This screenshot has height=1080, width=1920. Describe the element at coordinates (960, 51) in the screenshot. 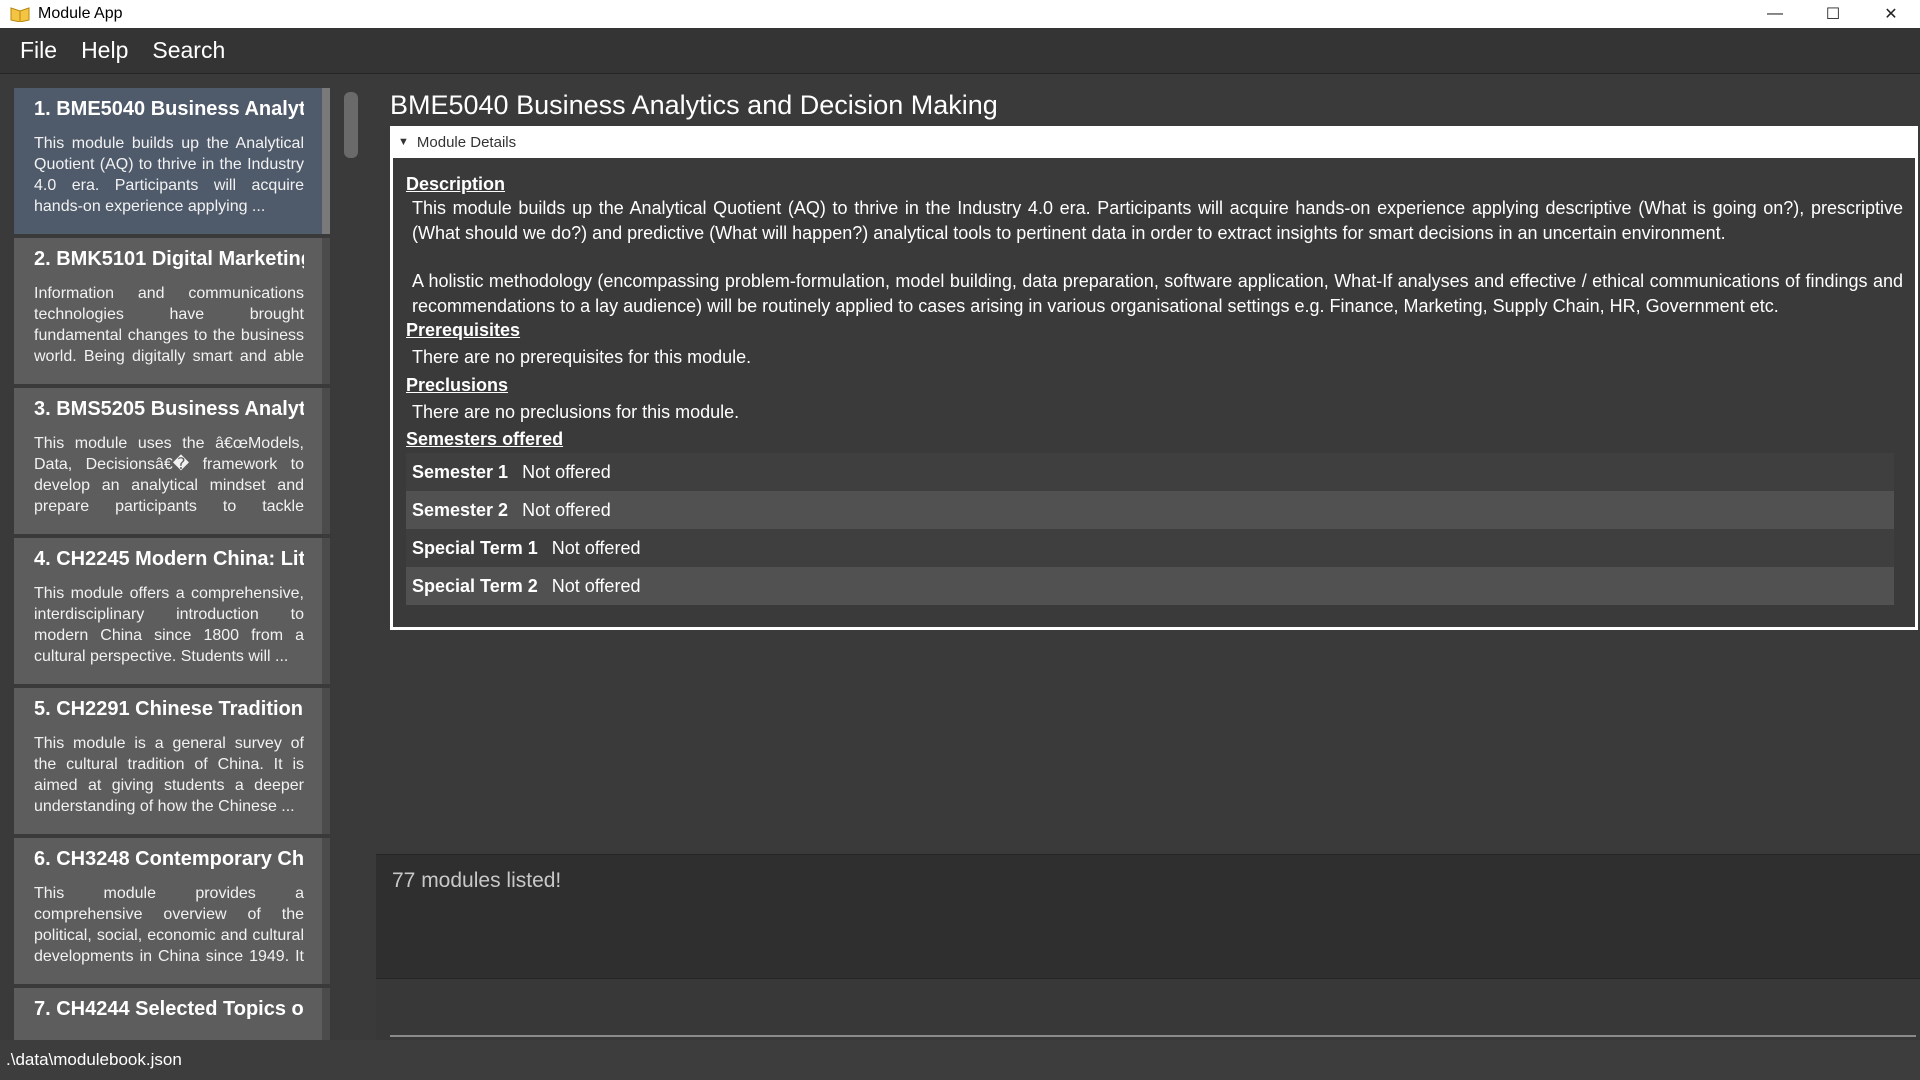

I see `menu-bar: File Help Search` at that location.